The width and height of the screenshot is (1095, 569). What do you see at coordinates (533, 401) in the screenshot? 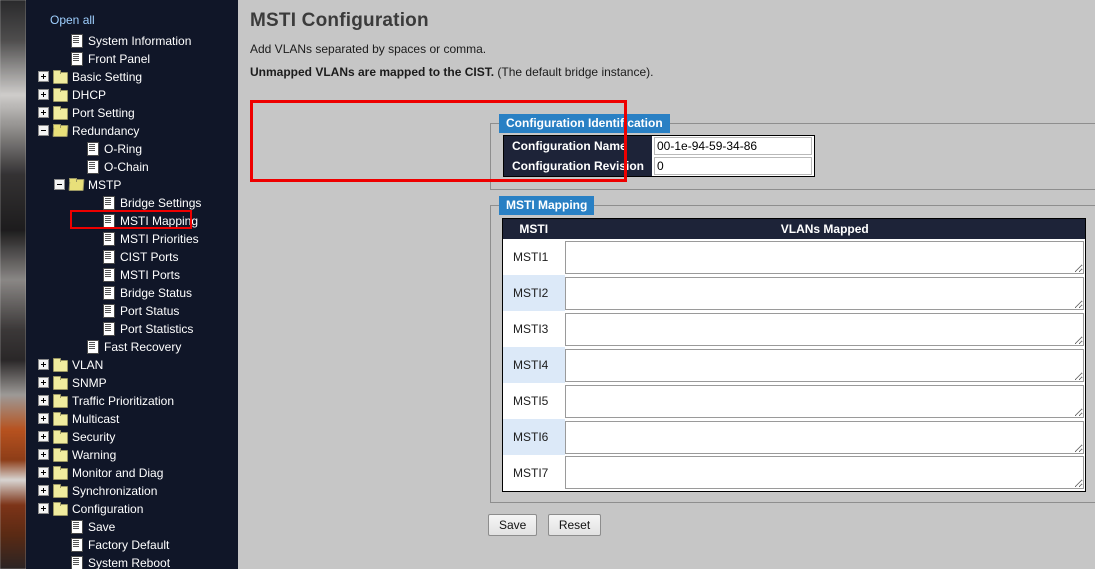
I see `msti-row-label: MSTI5` at bounding box center [533, 401].